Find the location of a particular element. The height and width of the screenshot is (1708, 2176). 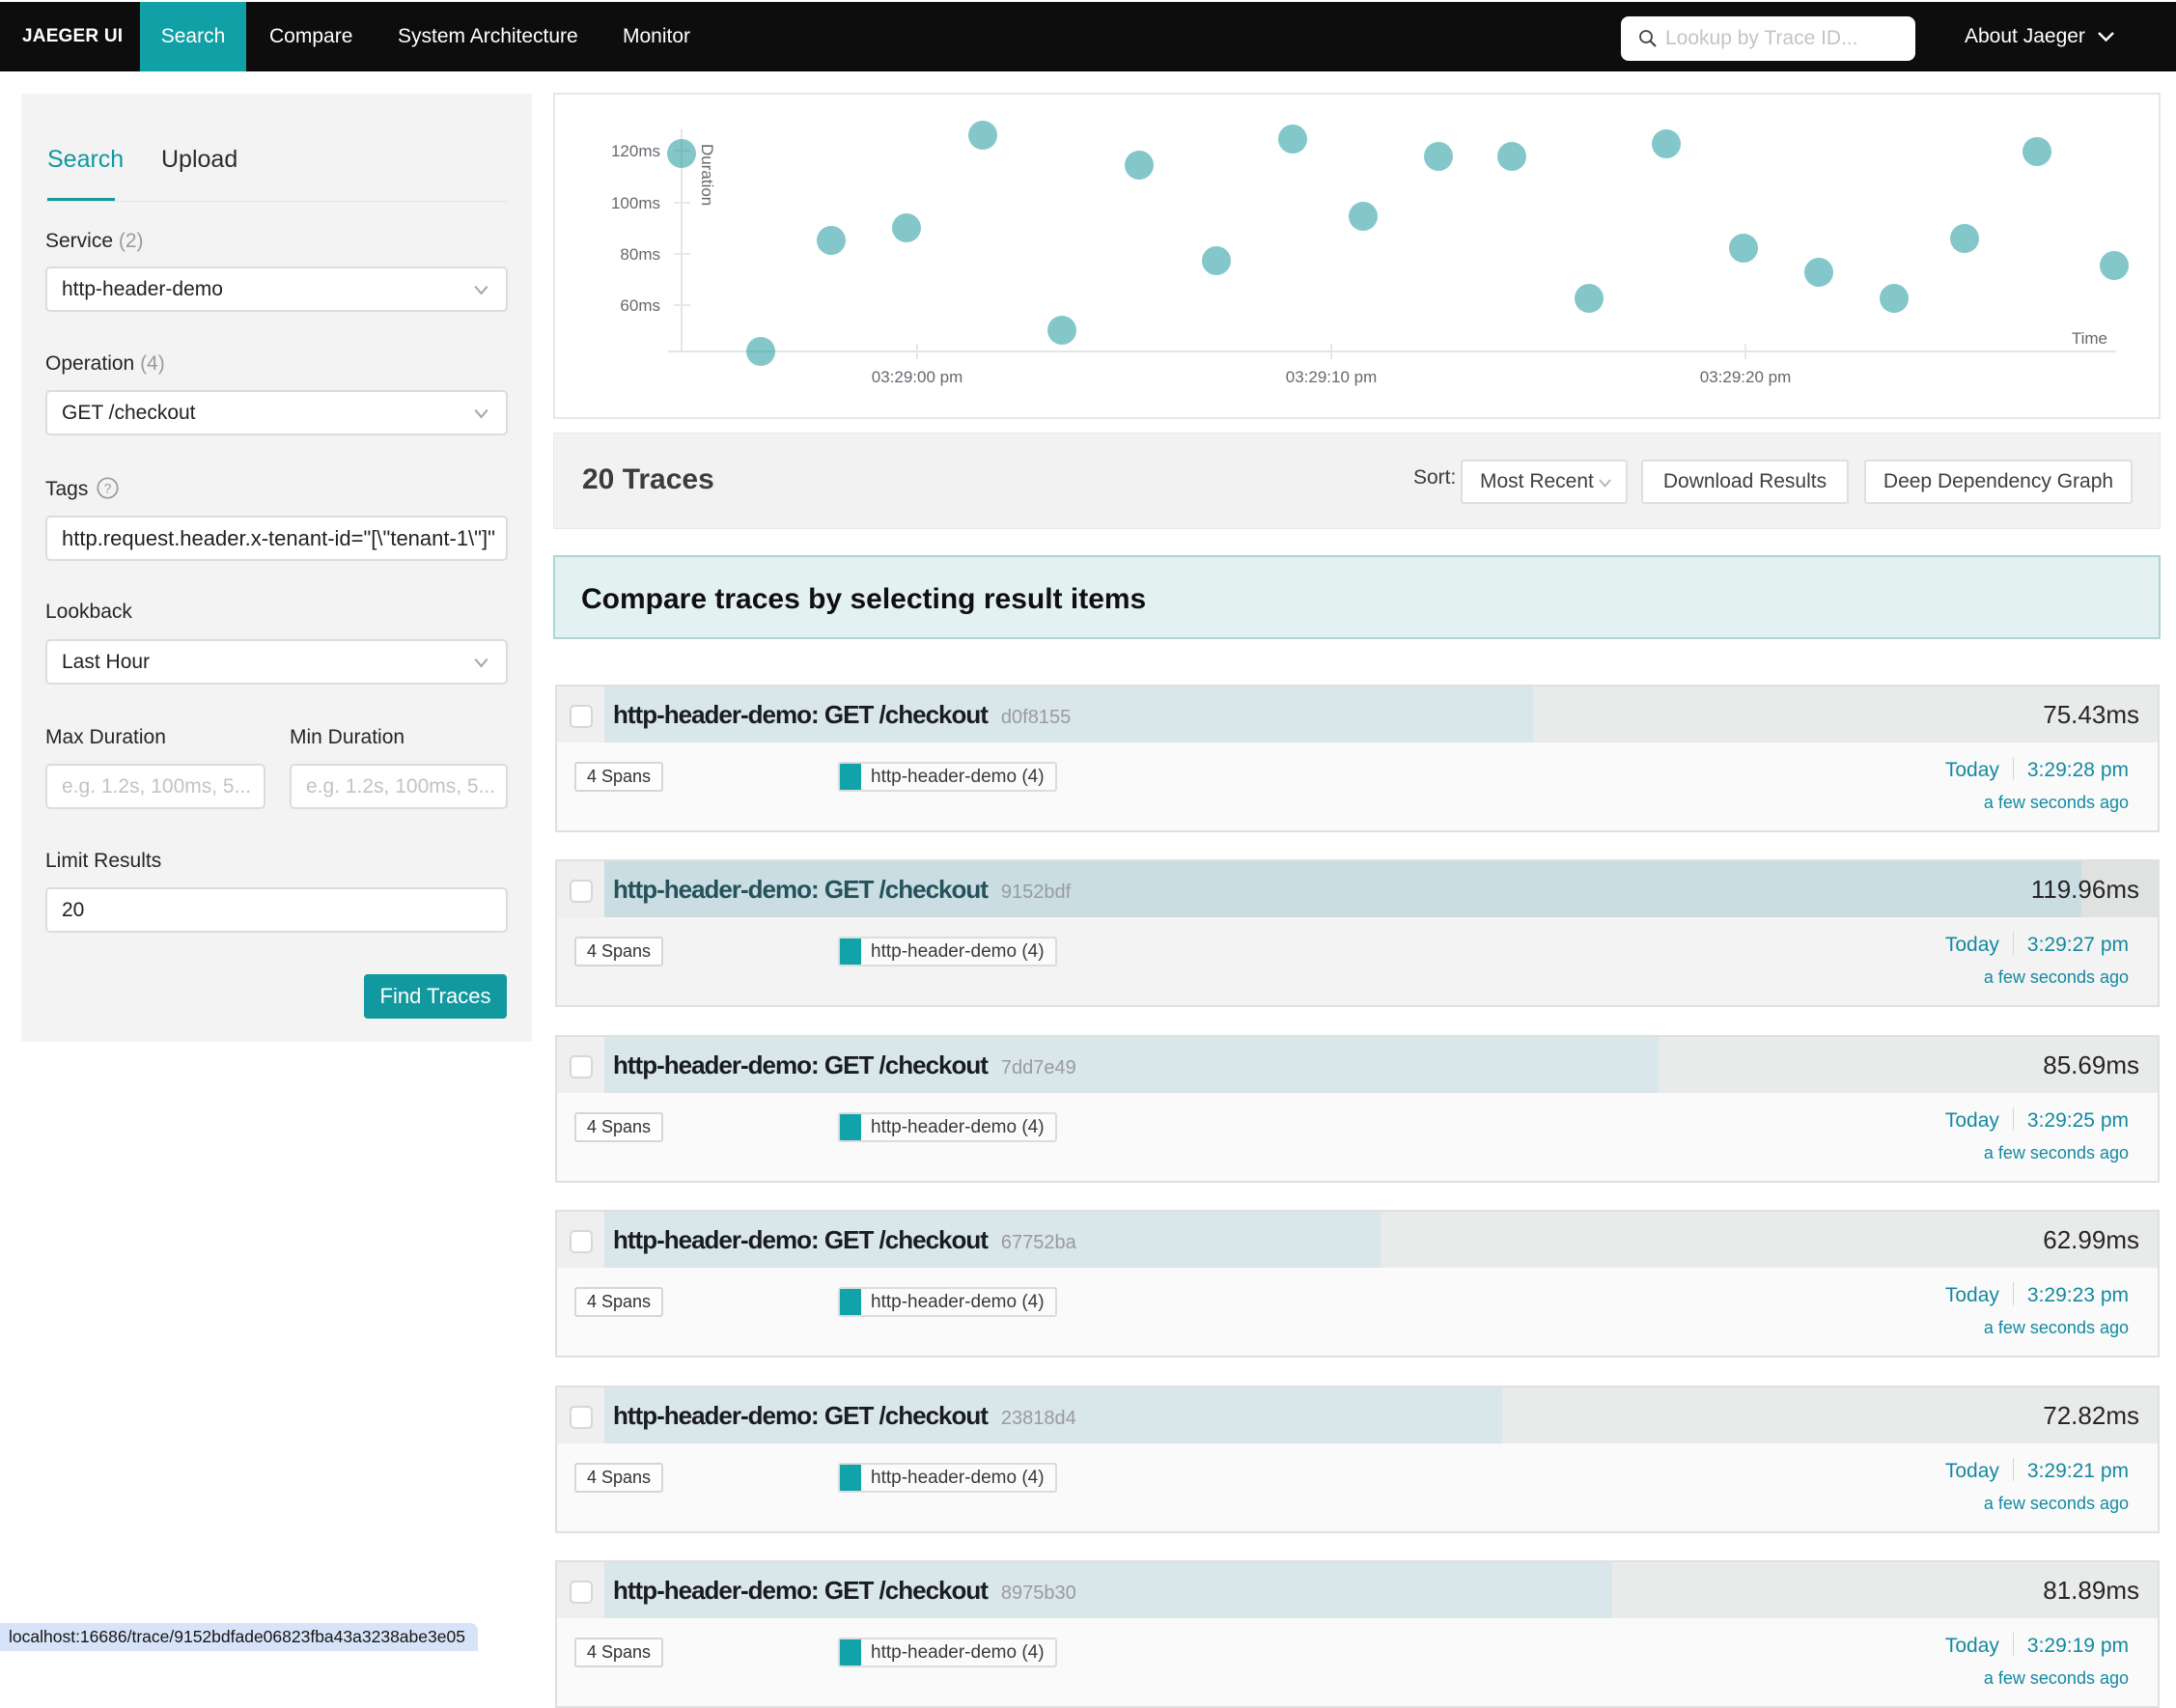

svg-text: 03:29:00 pm is located at coordinates (917, 377).